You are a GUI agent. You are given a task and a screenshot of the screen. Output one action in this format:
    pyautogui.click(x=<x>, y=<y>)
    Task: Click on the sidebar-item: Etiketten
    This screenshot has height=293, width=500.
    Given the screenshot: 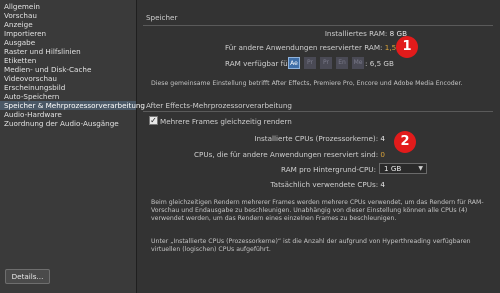 What is the action you would take?
    pyautogui.click(x=68, y=60)
    